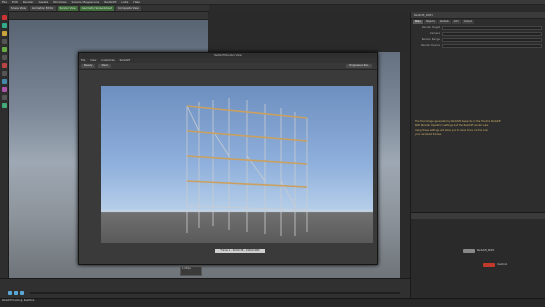  I want to click on stop-icon, so click(22, 293).